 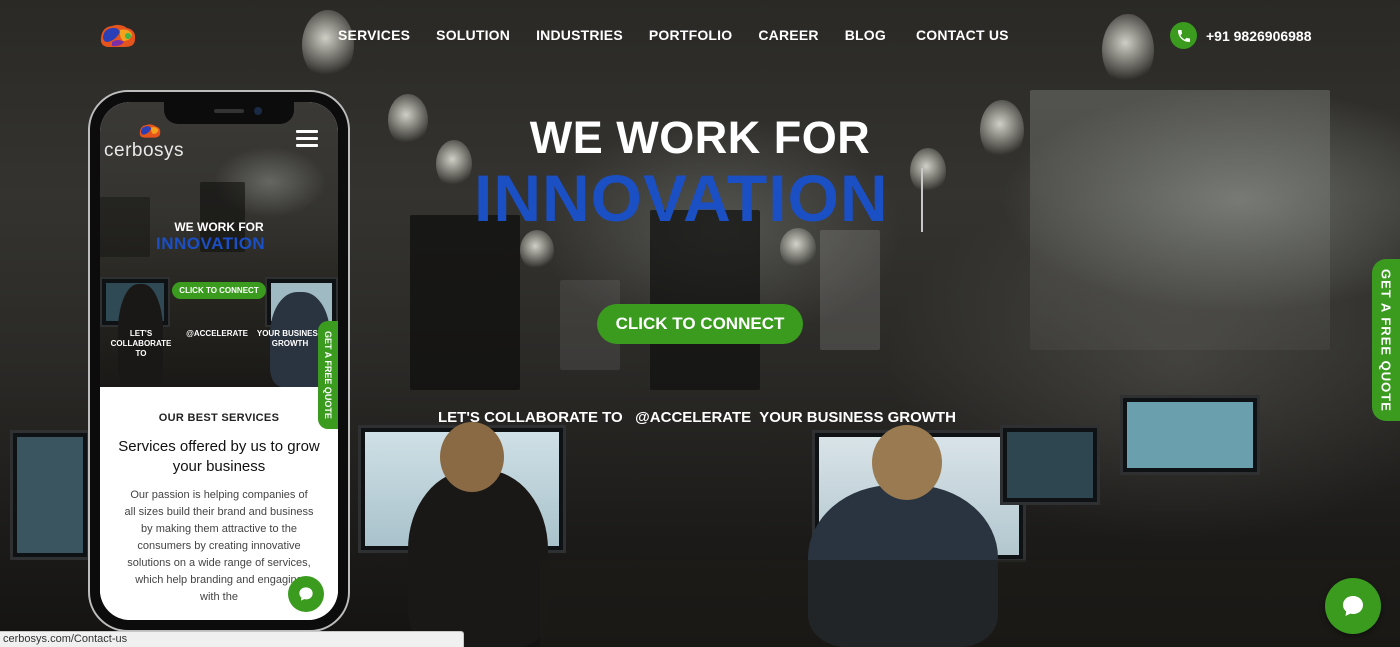 What do you see at coordinates (219, 227) in the screenshot?
I see `mobile-hero-title: WE WORK FOR` at bounding box center [219, 227].